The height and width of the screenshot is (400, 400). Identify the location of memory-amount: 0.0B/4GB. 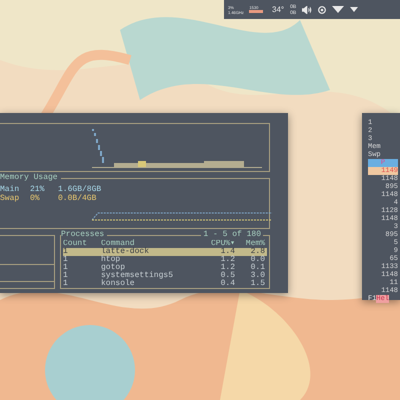
(77, 198).